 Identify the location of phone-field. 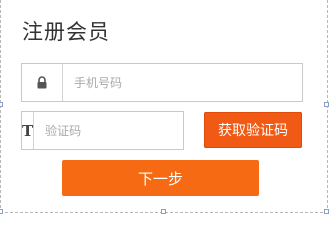
(162, 82).